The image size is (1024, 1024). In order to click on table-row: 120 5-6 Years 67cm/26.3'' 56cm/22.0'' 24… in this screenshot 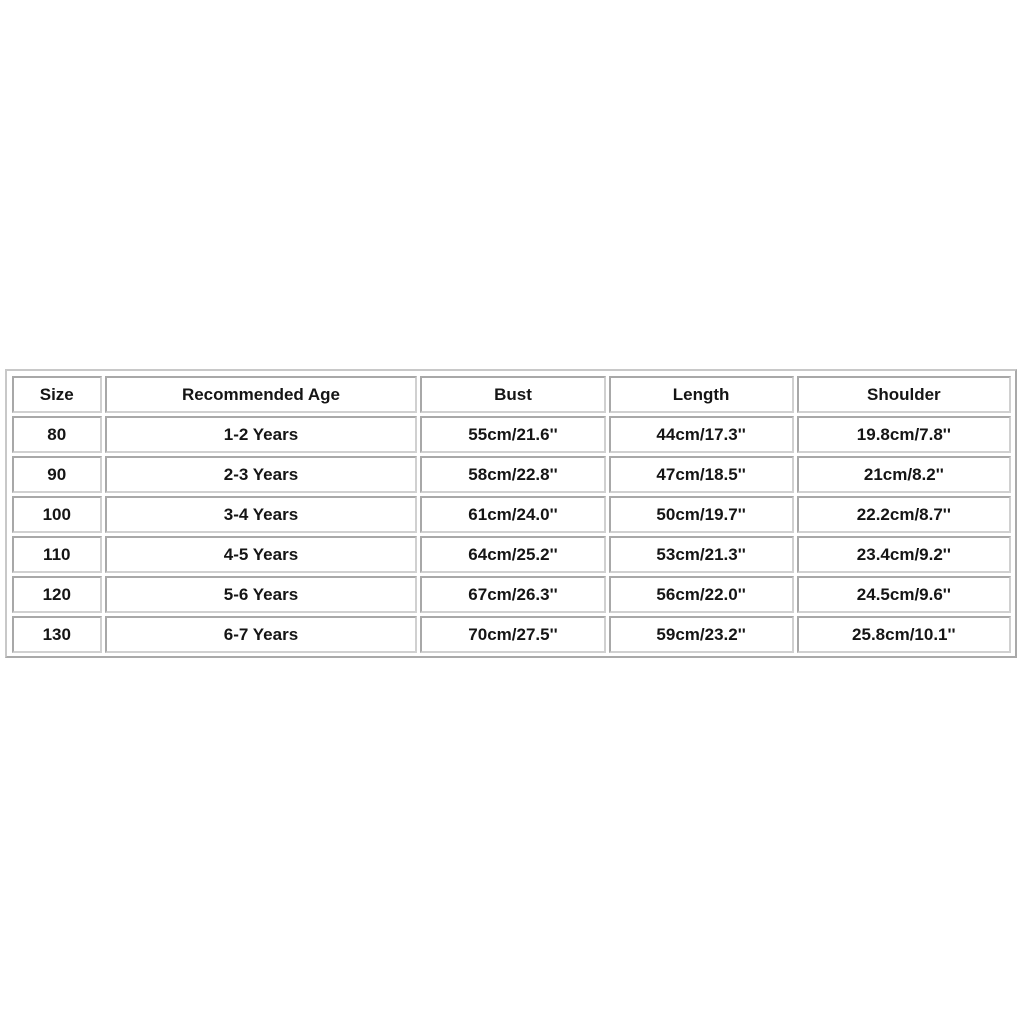, I will do `click(511, 594)`.